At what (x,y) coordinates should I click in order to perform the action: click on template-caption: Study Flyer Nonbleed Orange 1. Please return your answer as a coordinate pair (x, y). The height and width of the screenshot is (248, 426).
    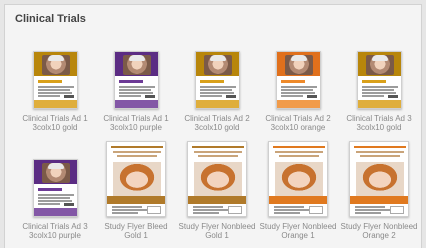
    Looking at the image, I should click on (298, 231).